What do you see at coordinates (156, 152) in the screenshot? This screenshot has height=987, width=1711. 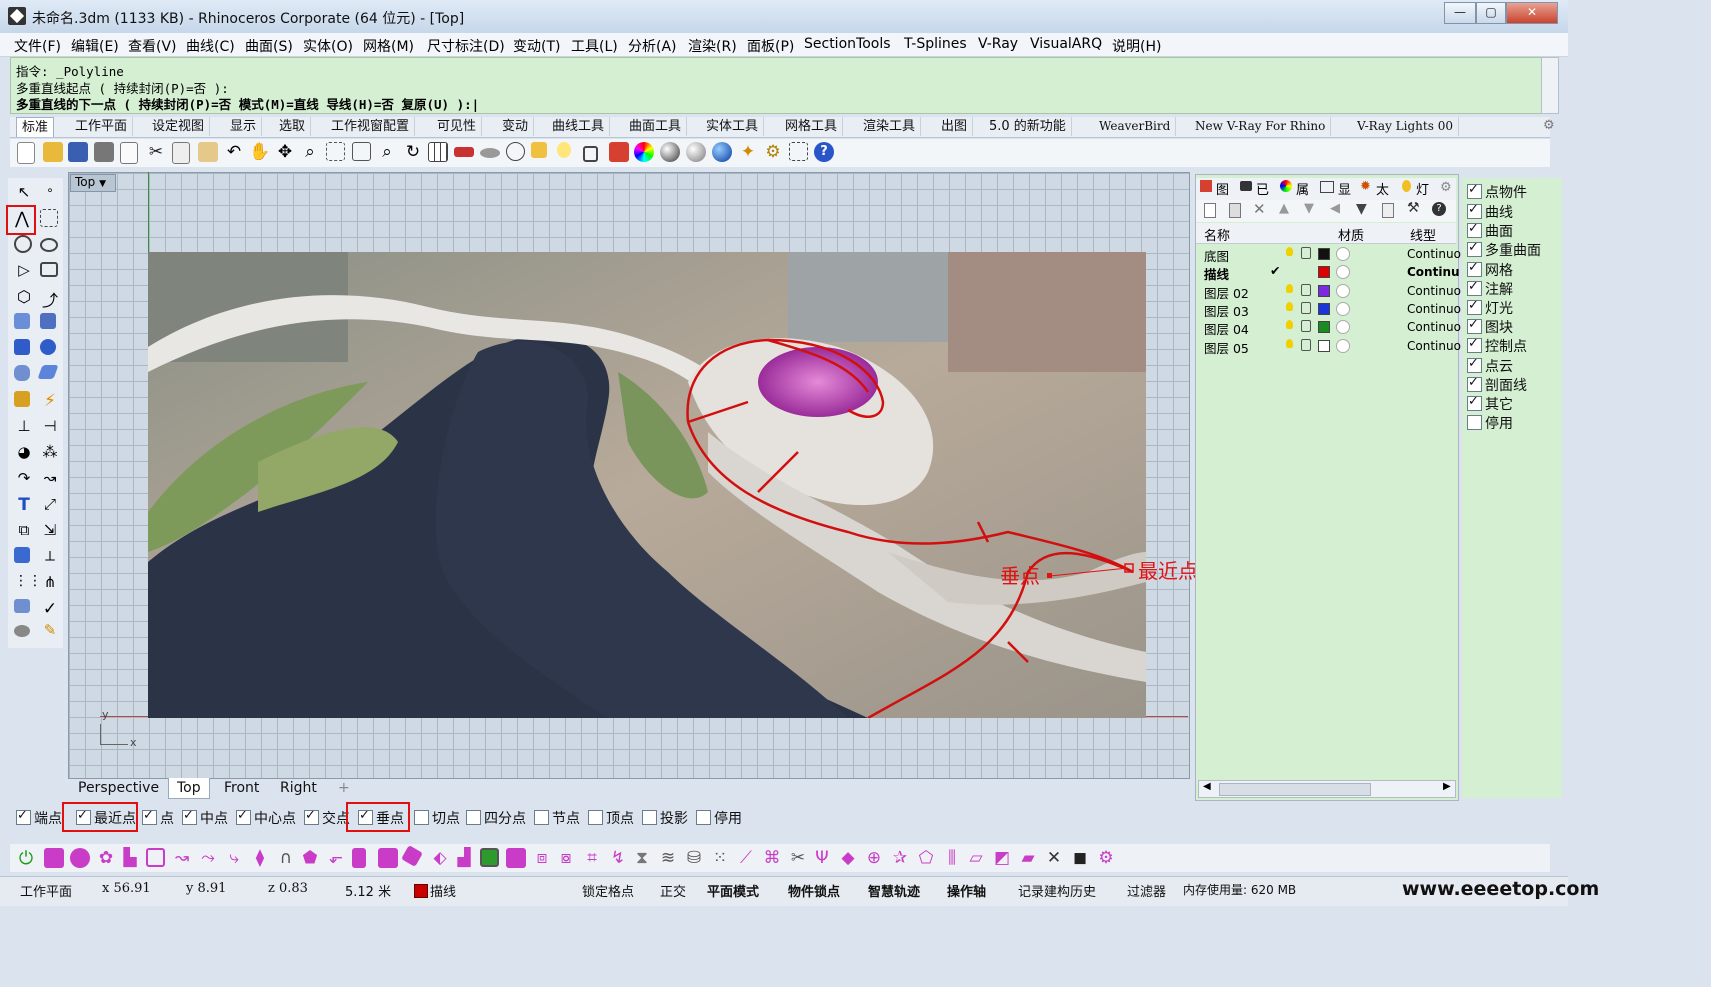 I see `cut-icon: ✂` at bounding box center [156, 152].